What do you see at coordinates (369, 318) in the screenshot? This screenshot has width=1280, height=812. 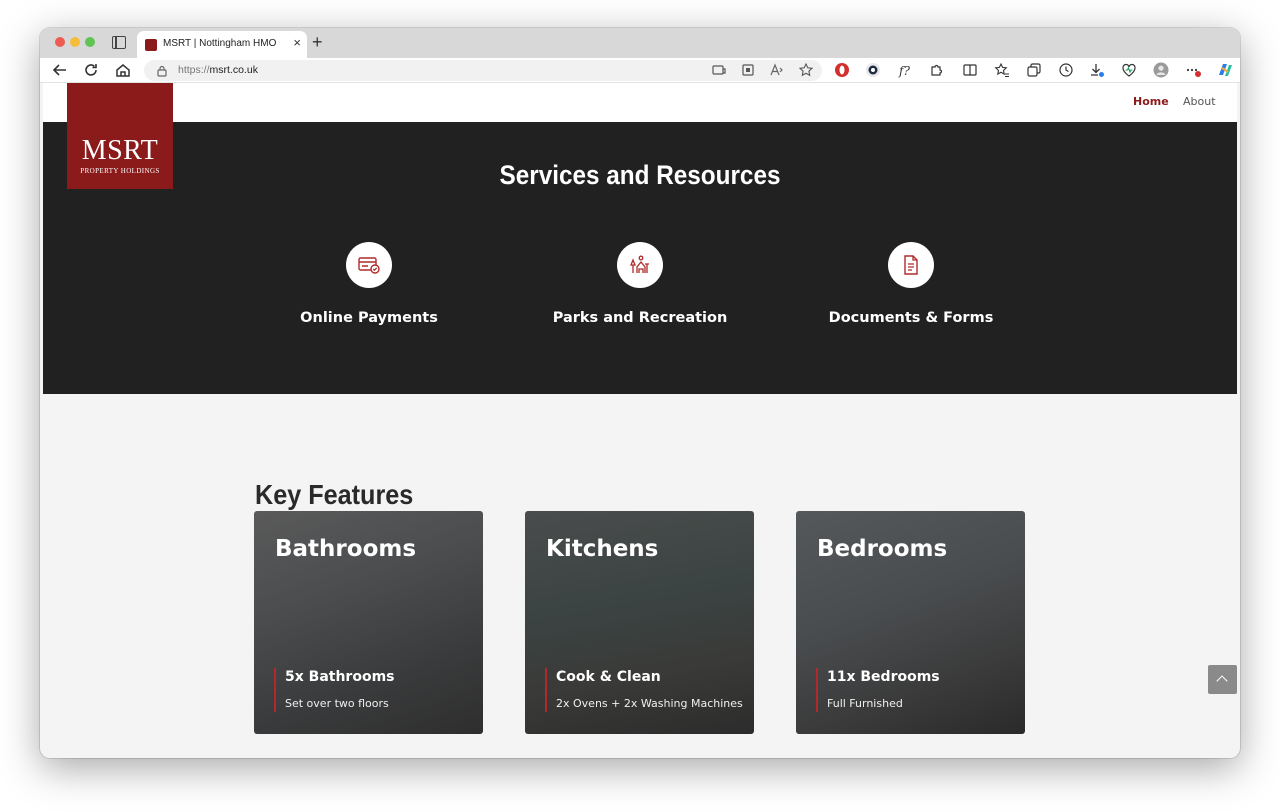 I see `service-label: Online Payments` at bounding box center [369, 318].